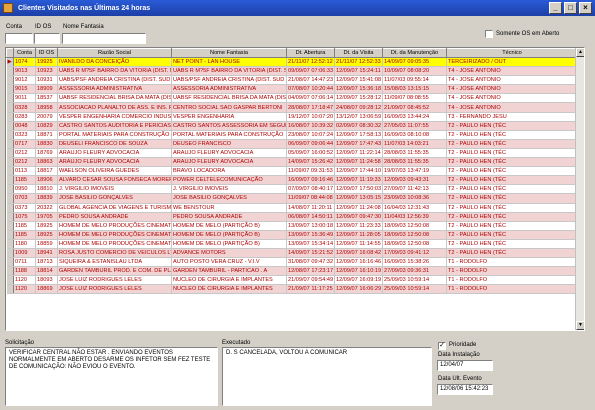 This screenshot has width=595, height=410. I want to click on table-cell: 12/09/07 17:50:03, so click(358, 189).